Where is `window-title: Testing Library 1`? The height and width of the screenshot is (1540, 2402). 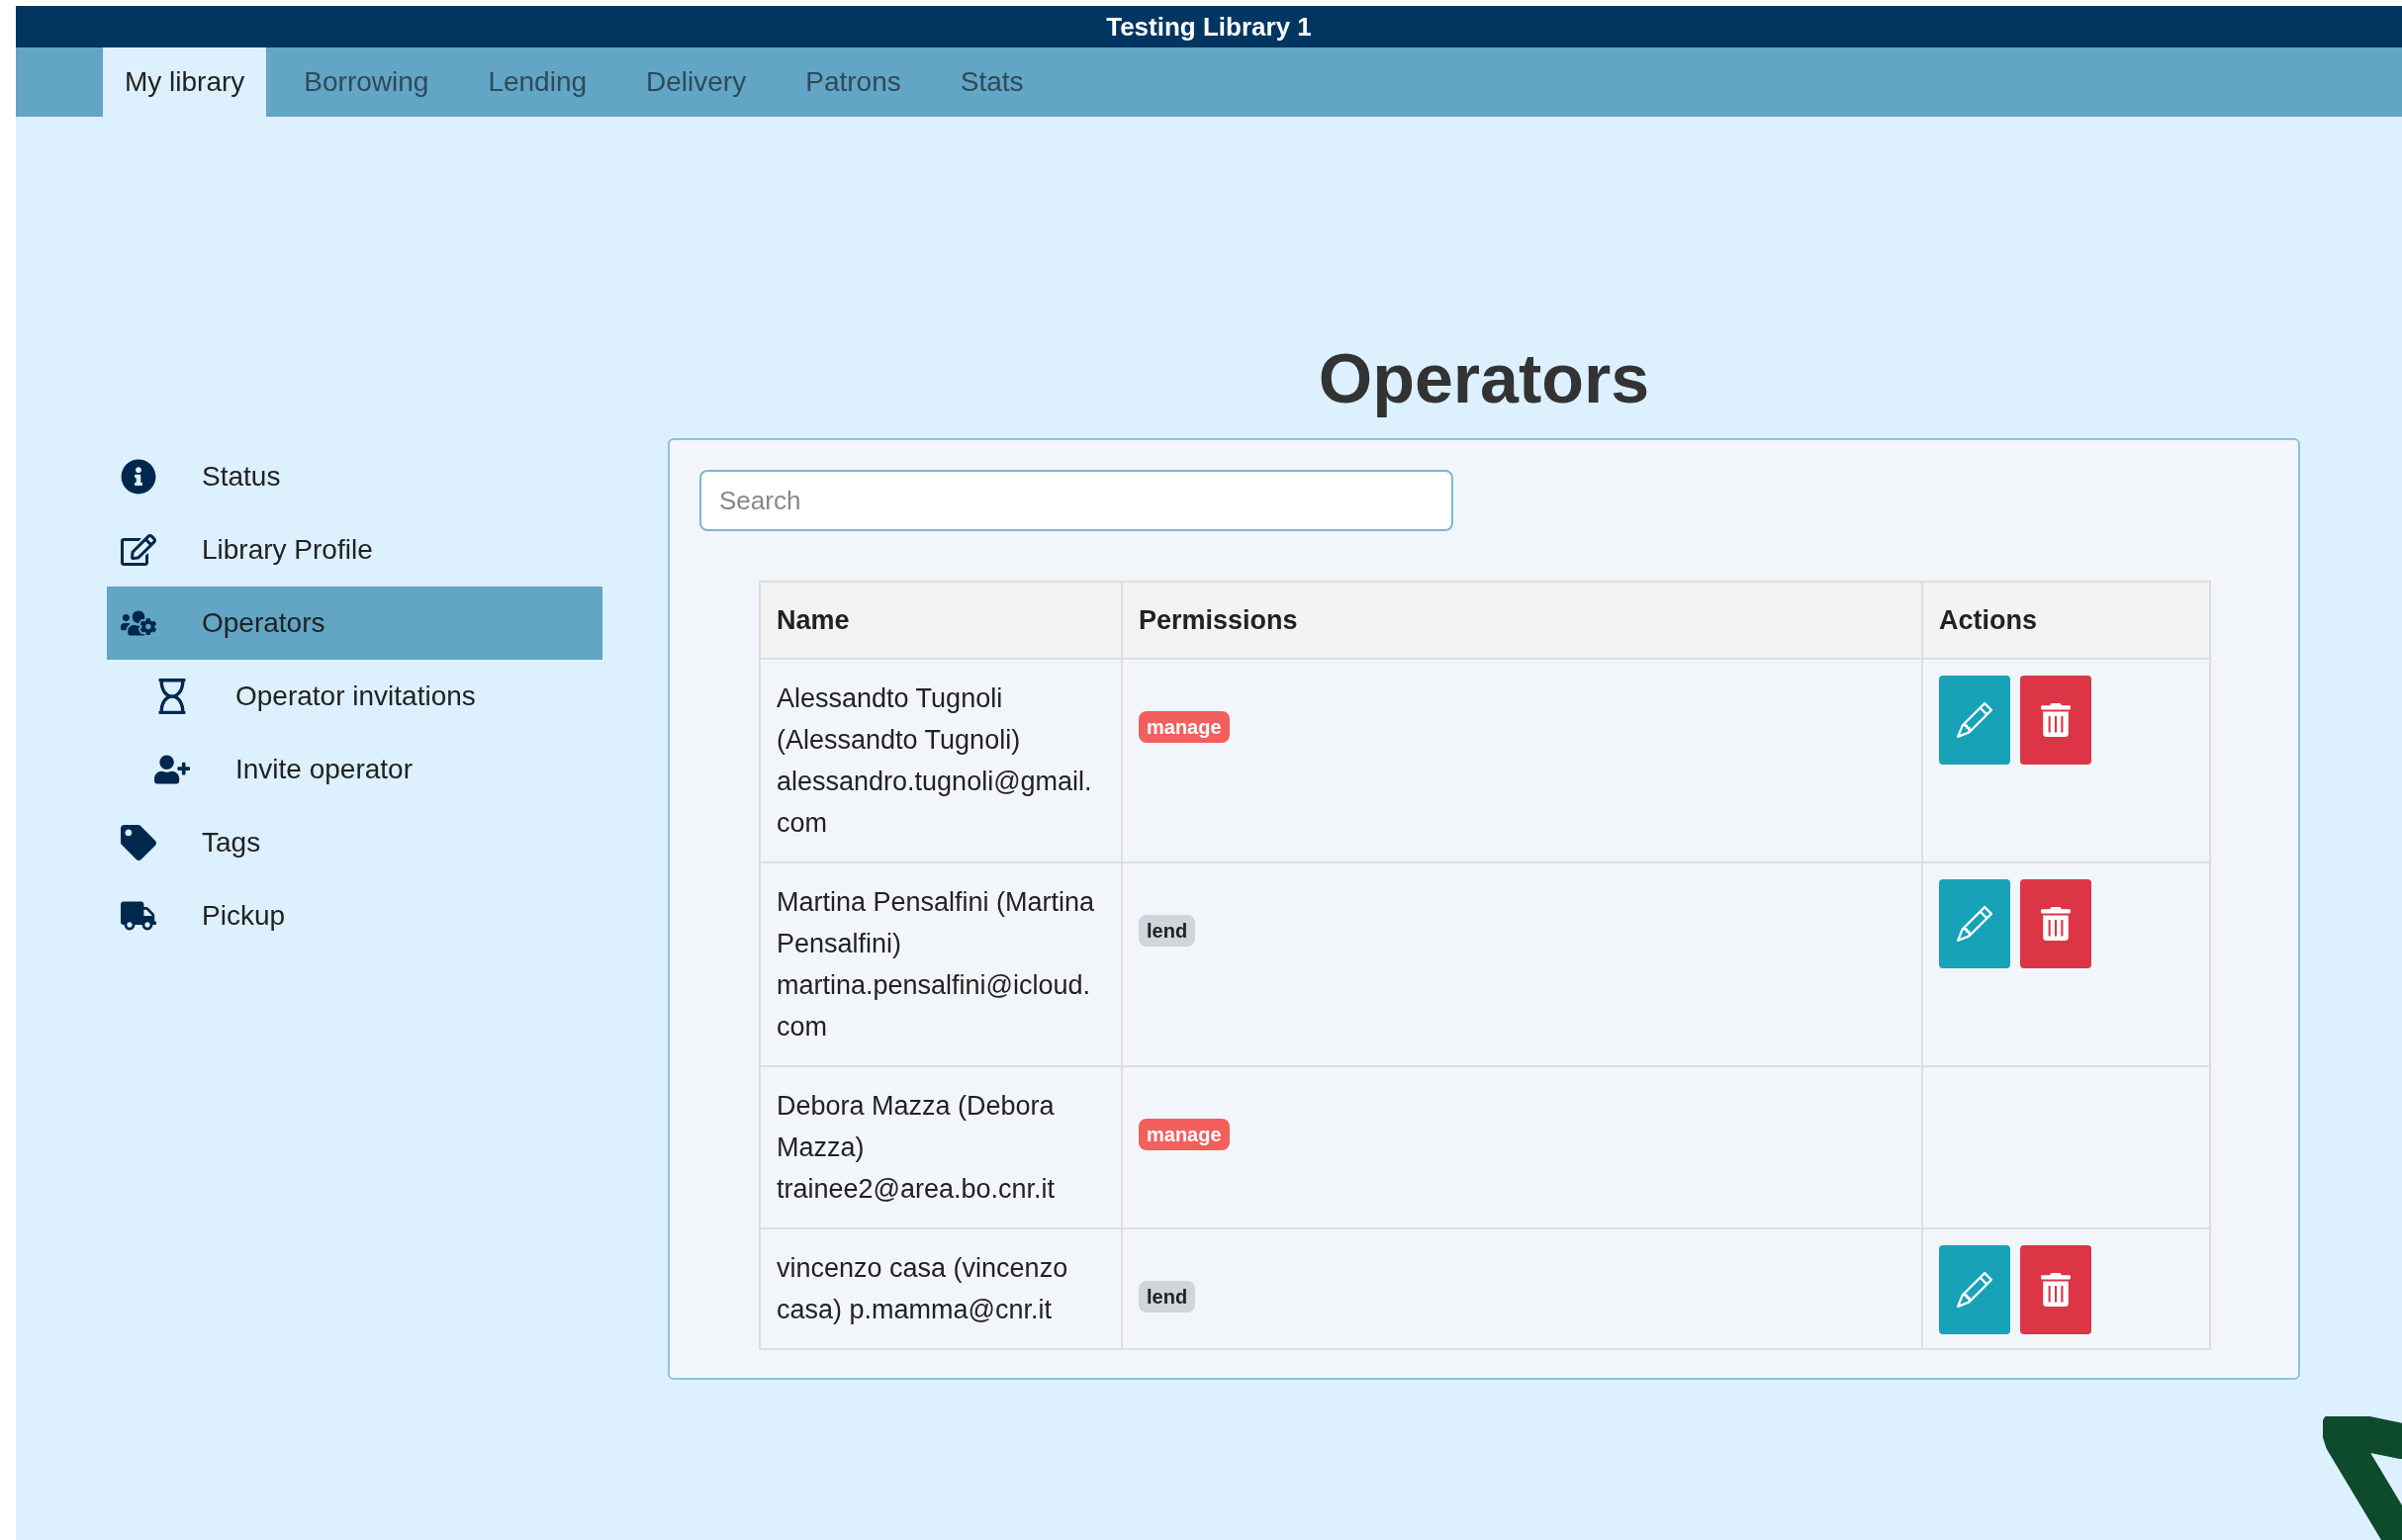
window-title: Testing Library 1 is located at coordinates (1209, 27).